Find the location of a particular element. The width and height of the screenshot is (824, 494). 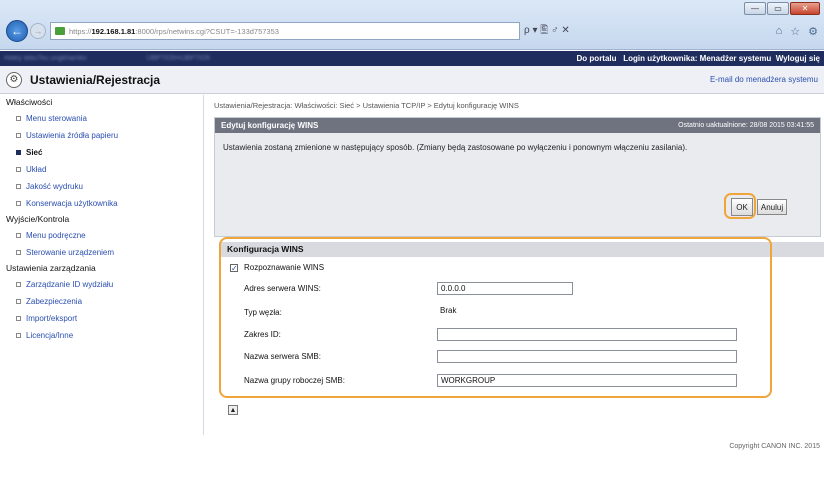

sidebar-item-shortcut-menu: Menu podręczne is located at coordinates (101, 235).